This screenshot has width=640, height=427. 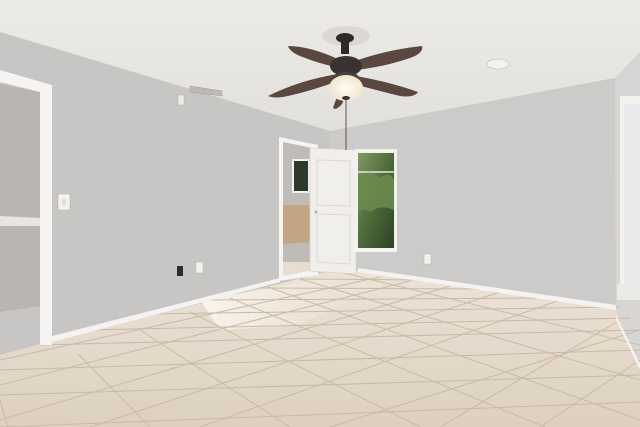 I want to click on outlet-back-wall, so click(x=427, y=259).